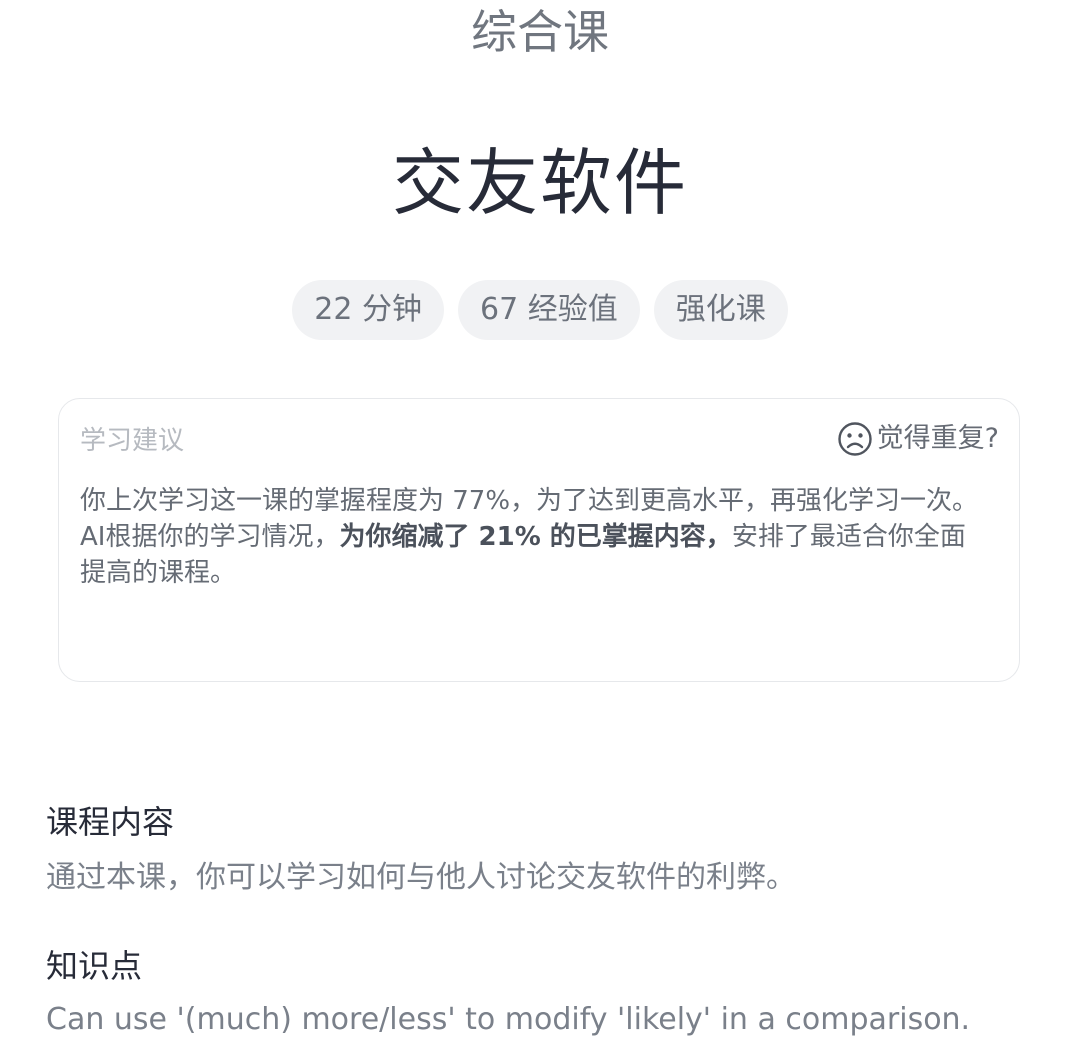  I want to click on course-category: 综合课, so click(540, 32).